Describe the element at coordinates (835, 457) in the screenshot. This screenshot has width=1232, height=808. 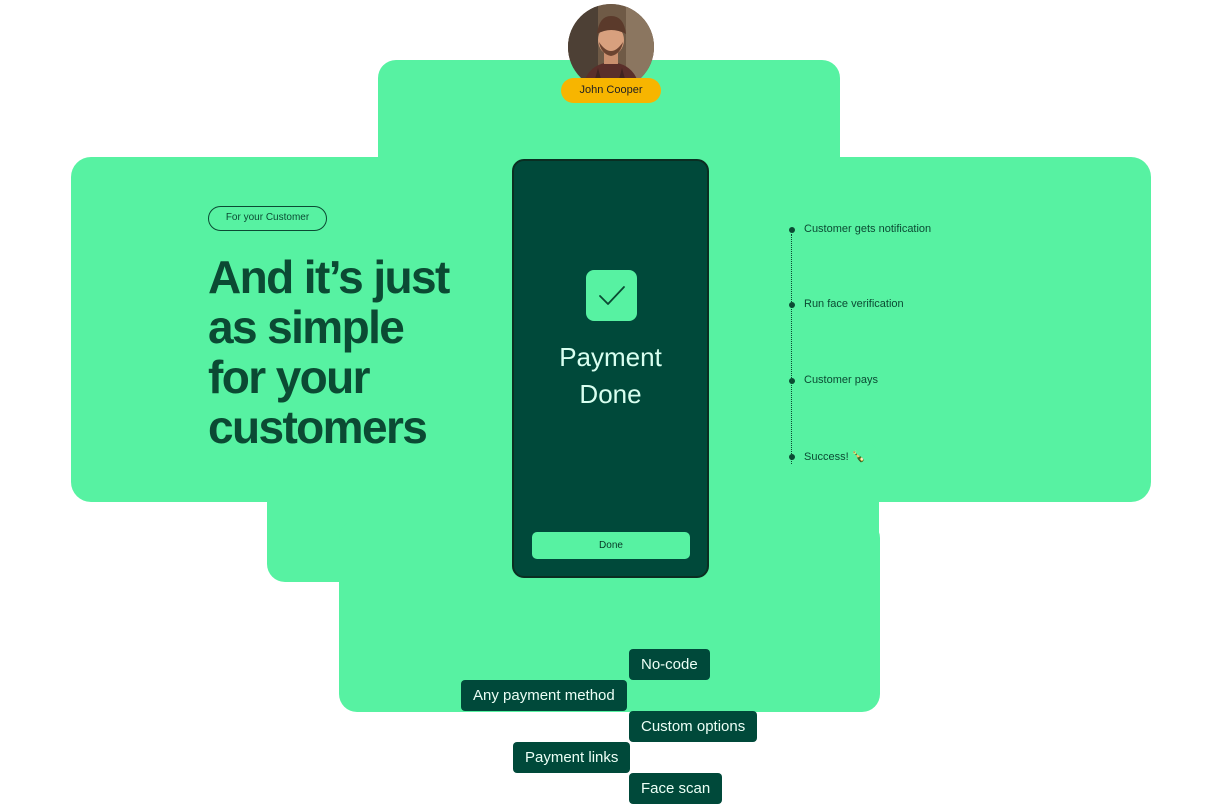
I see `timeline-step-label: Success! 🍾` at that location.